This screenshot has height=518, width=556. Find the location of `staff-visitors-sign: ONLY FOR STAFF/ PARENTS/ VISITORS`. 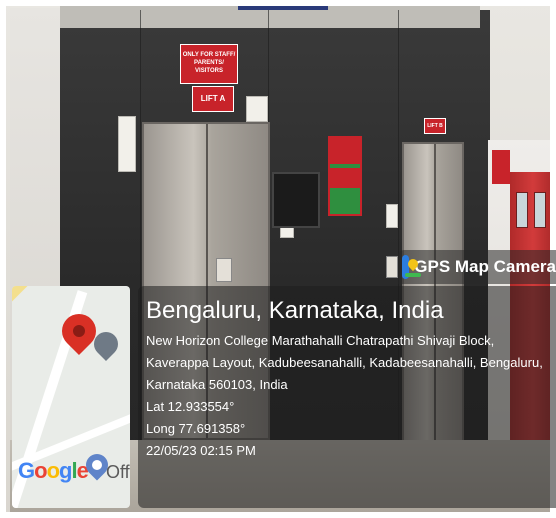

staff-visitors-sign: ONLY FOR STAFF/ PARENTS/ VISITORS is located at coordinates (209, 64).